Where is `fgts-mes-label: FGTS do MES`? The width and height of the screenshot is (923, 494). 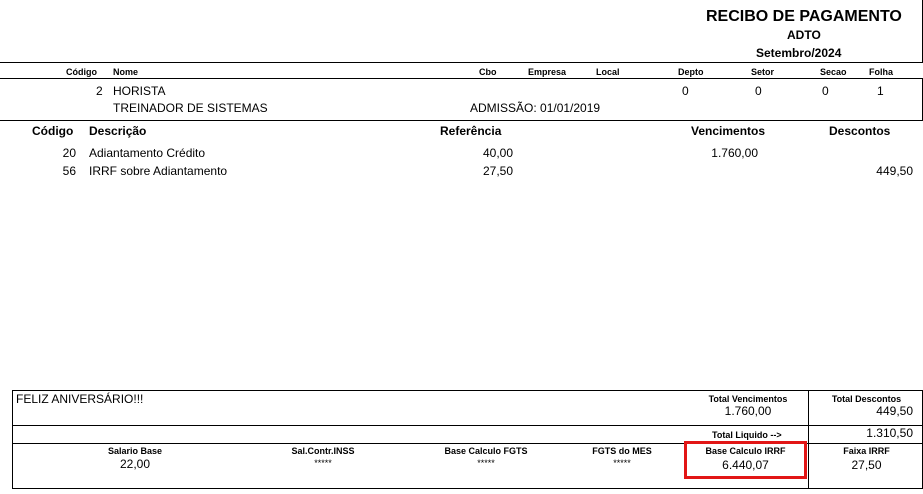
fgts-mes-label: FGTS do MES is located at coordinates (622, 451).